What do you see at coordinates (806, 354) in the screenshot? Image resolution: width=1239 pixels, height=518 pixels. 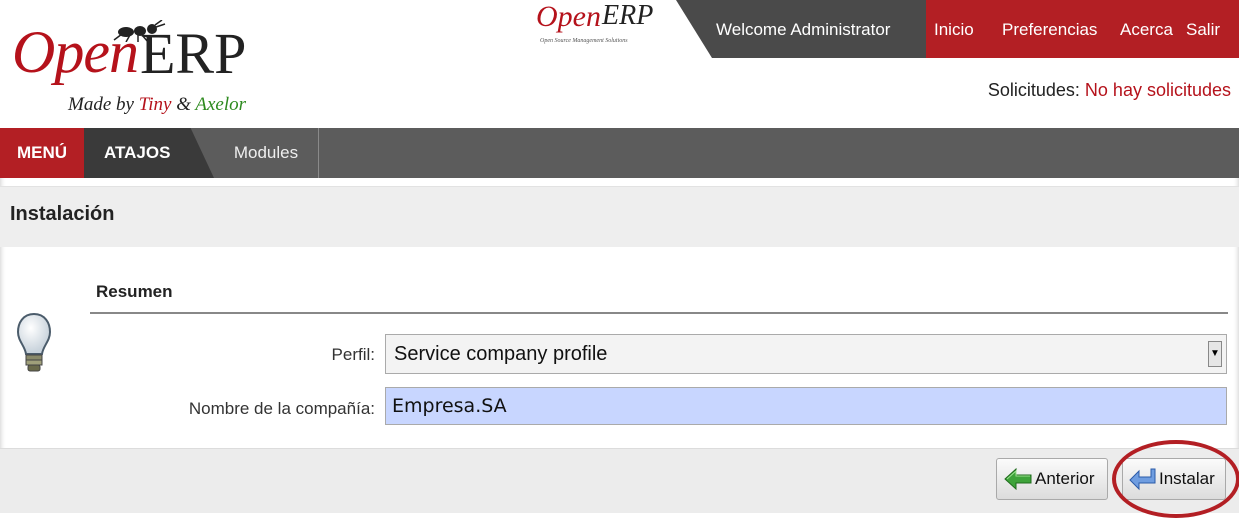 I see `perfil-select: Service company profile ▼` at bounding box center [806, 354].